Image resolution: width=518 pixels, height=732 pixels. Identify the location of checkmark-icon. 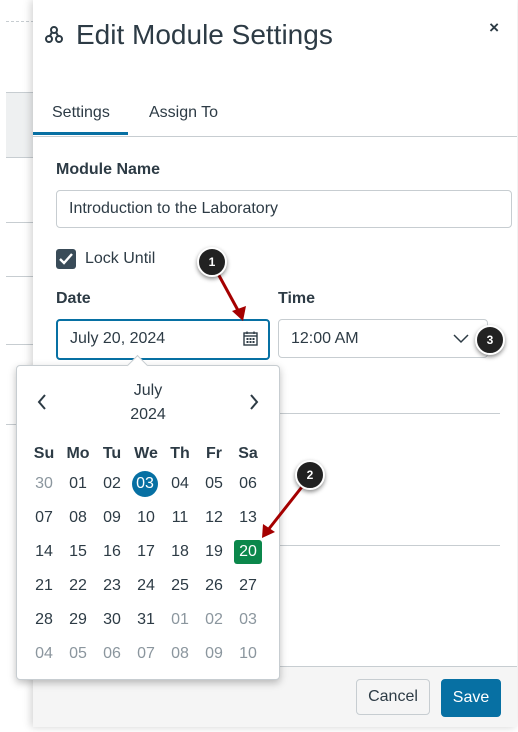
(66, 259).